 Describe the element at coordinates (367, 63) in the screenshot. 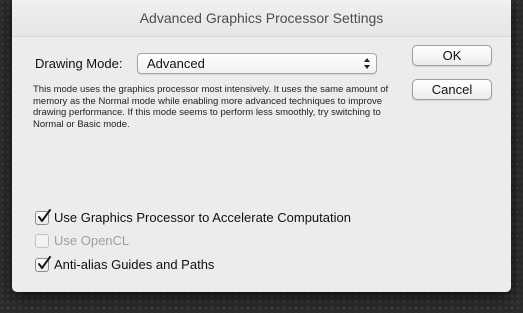

I see `up-down-chevron-icon` at that location.